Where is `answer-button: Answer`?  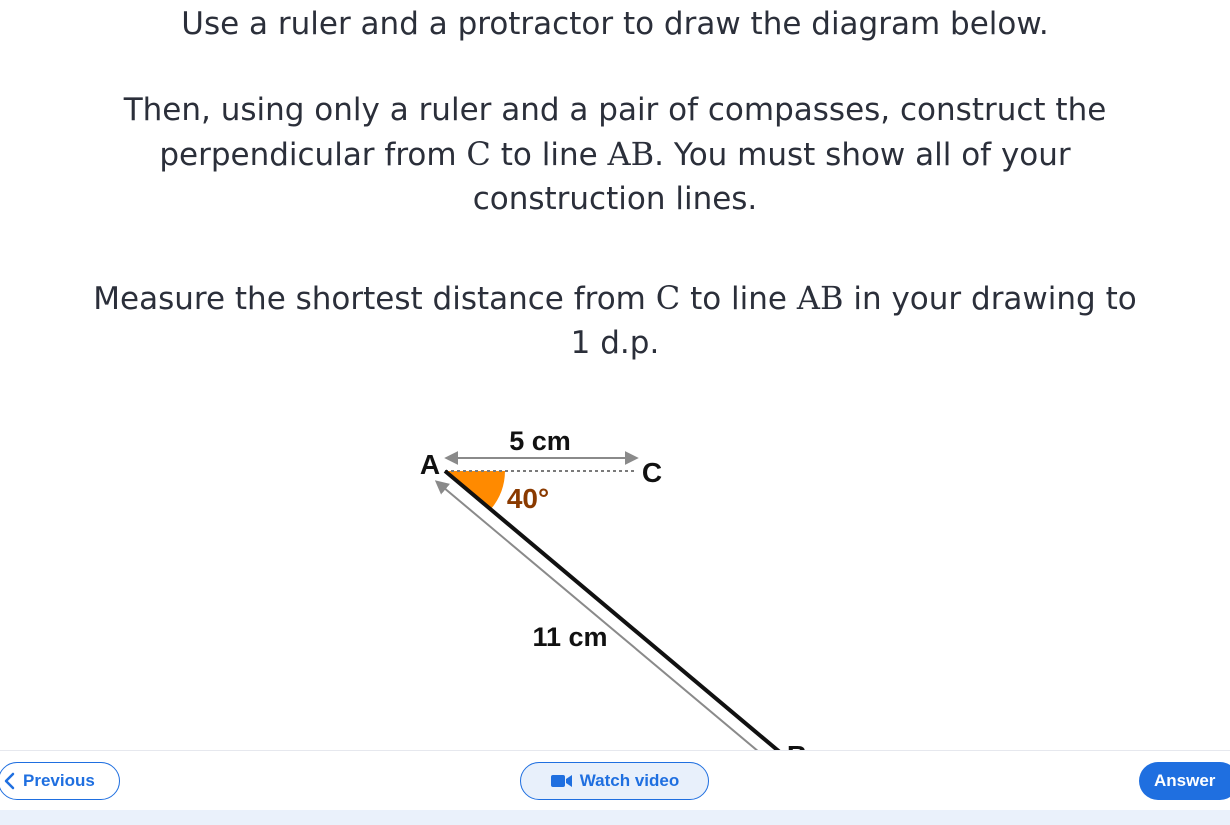
answer-button: Answer is located at coordinates (1184, 781).